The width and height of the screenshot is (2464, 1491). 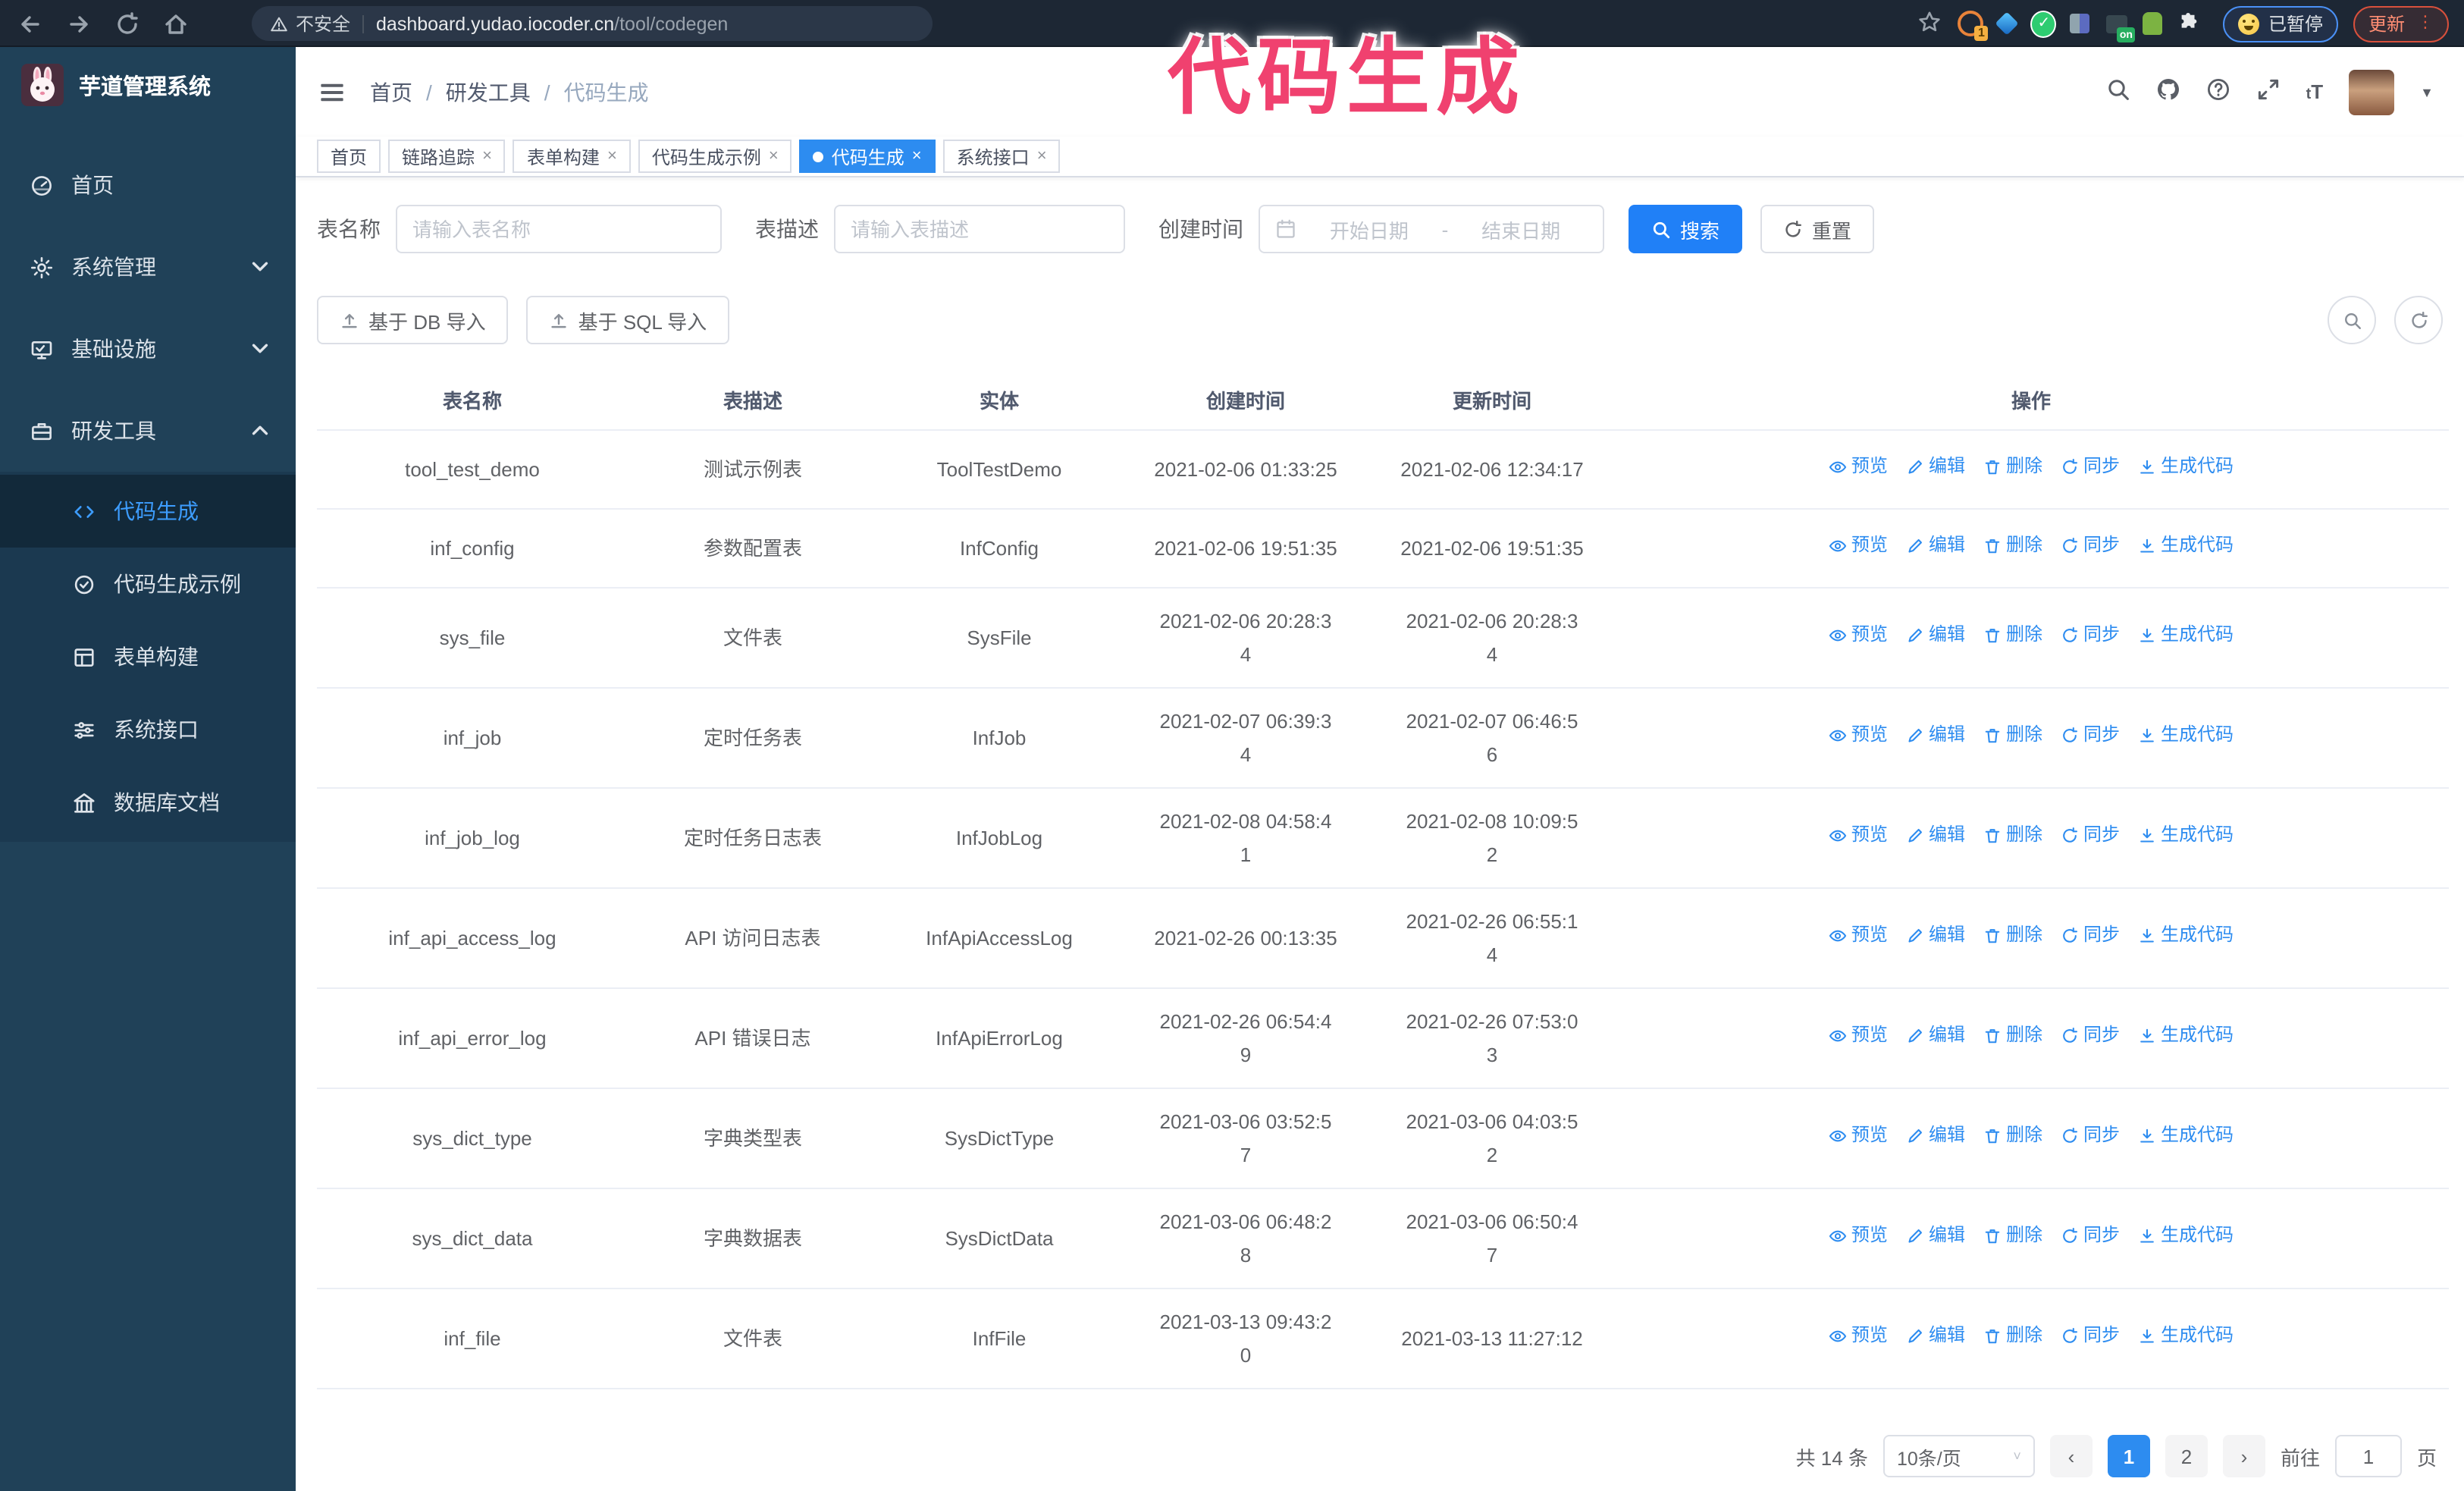 What do you see at coordinates (30, 23) in the screenshot?
I see `back-icon` at bounding box center [30, 23].